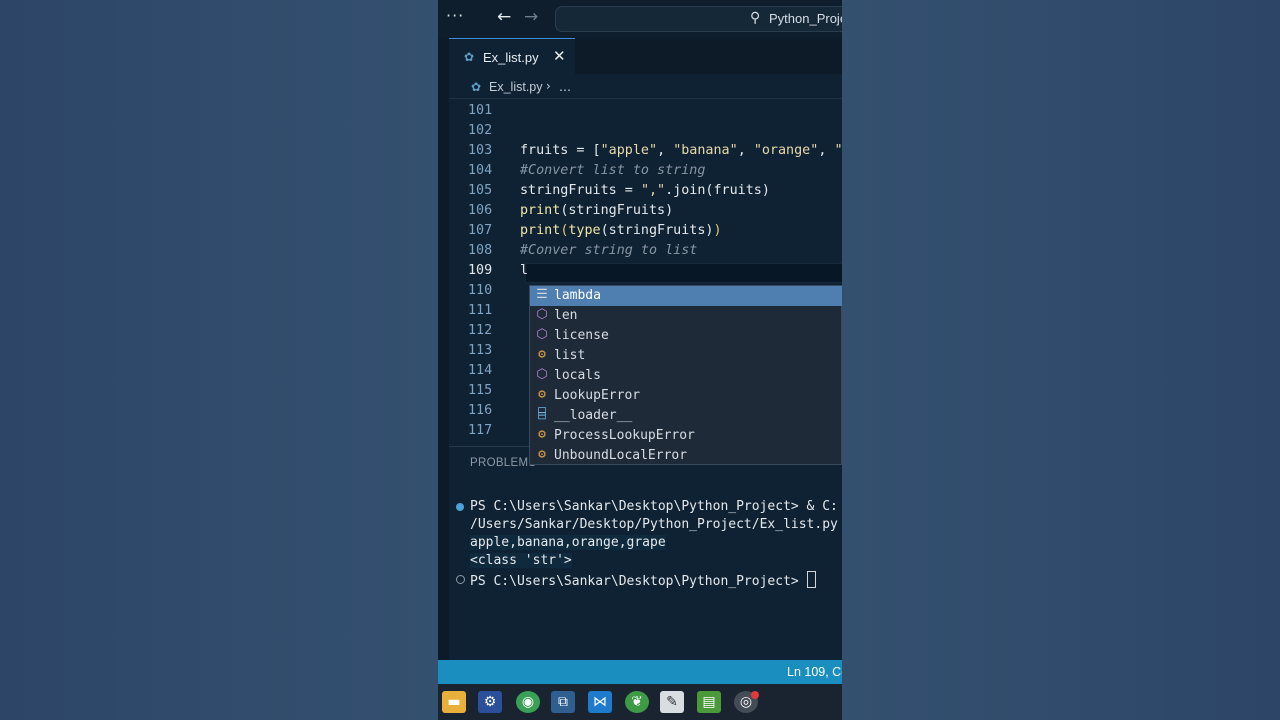 This screenshot has width=1280, height=720. I want to click on command-center-search: ⚲ Python_Proje, so click(698, 19).